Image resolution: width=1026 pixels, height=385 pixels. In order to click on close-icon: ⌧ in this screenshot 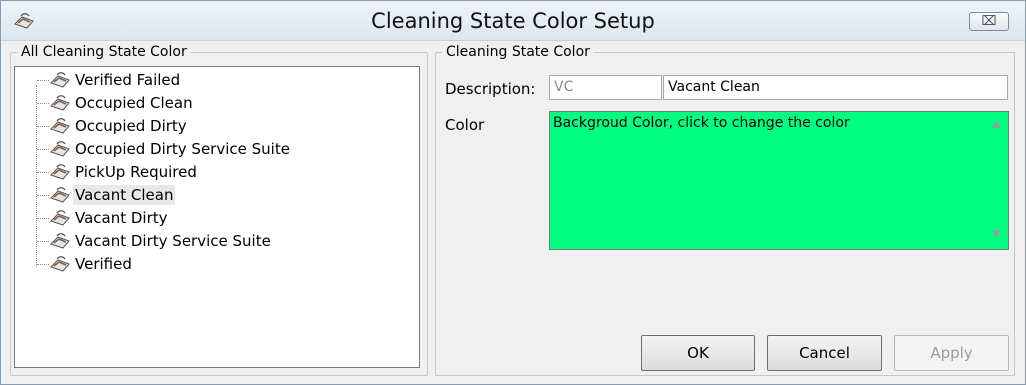, I will do `click(989, 21)`.